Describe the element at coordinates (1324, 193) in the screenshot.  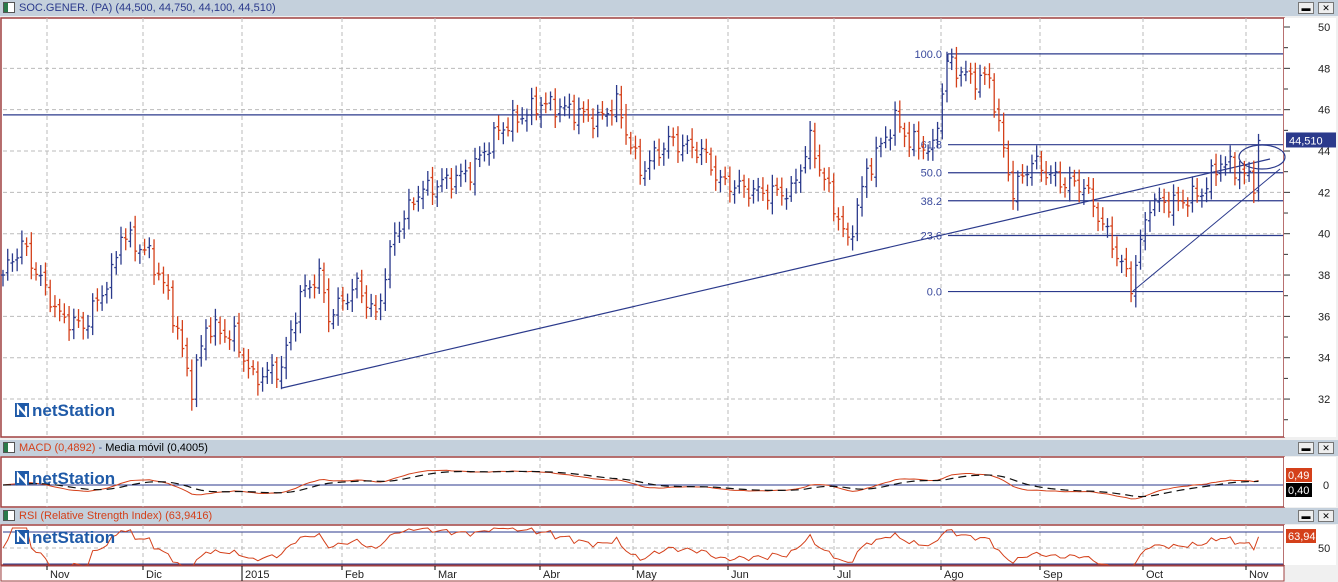
I see `y-tick-label: 42` at that location.